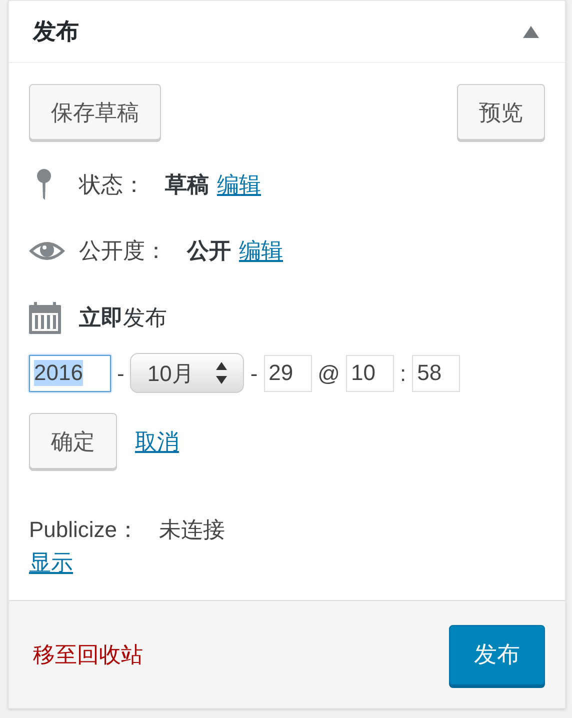 The width and height of the screenshot is (572, 718). What do you see at coordinates (501, 112) in the screenshot?
I see `preview-button: 预览` at bounding box center [501, 112].